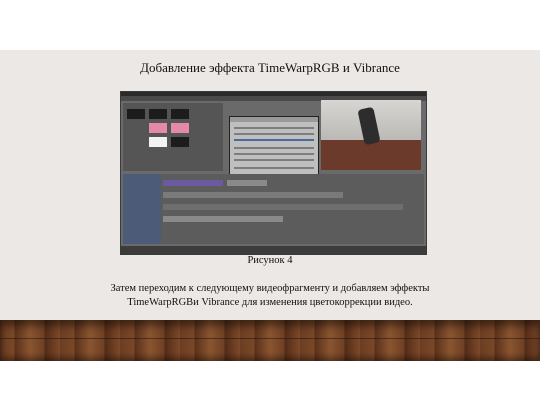 The width and height of the screenshot is (540, 405). What do you see at coordinates (173, 137) in the screenshot?
I see `screenshot-media-panel` at bounding box center [173, 137].